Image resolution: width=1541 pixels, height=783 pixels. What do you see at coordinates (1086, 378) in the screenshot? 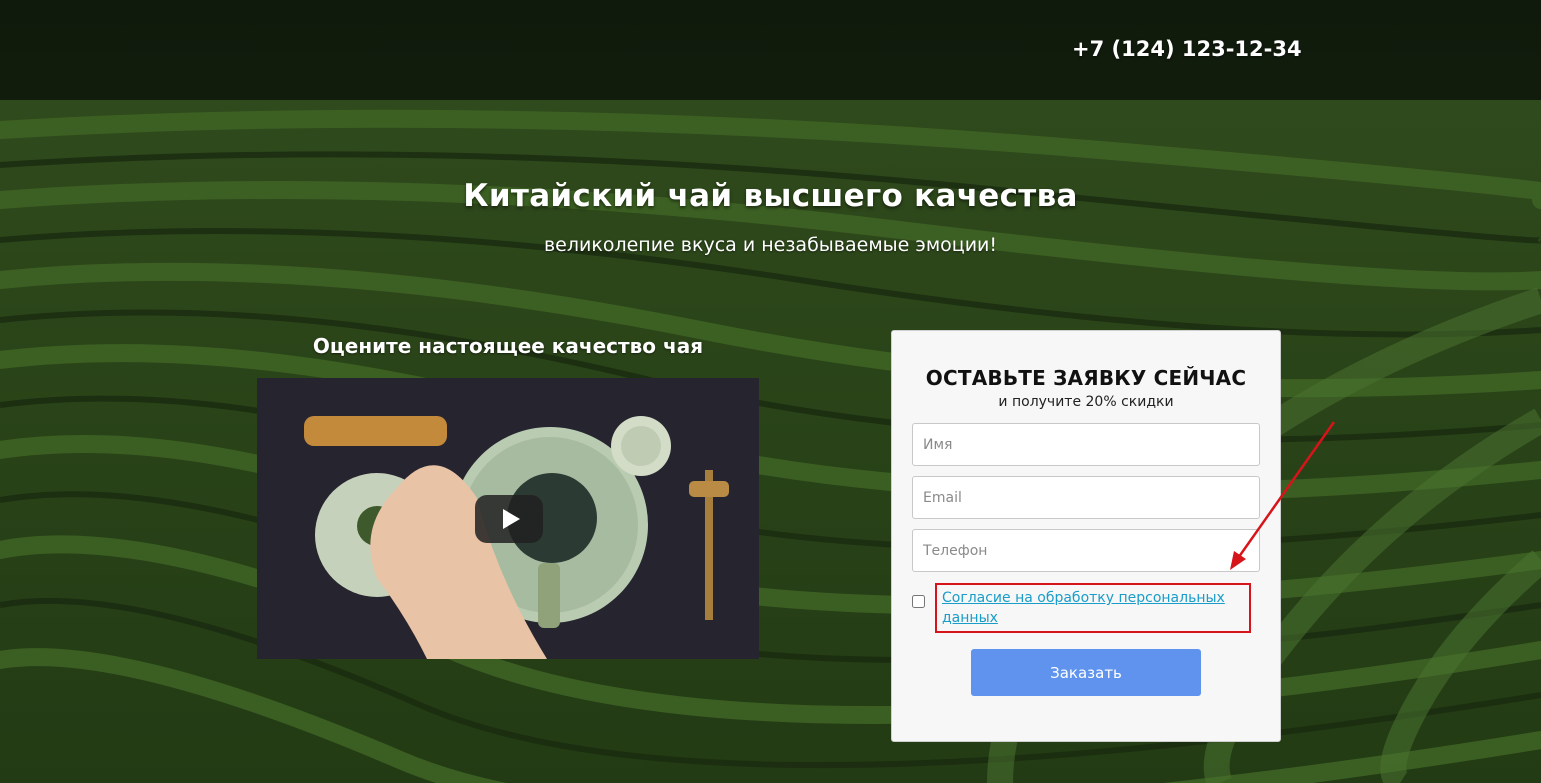
I see `form-title: ОСТАВЬТЕ ЗАЯВКУ СЕЙЧАС` at bounding box center [1086, 378].